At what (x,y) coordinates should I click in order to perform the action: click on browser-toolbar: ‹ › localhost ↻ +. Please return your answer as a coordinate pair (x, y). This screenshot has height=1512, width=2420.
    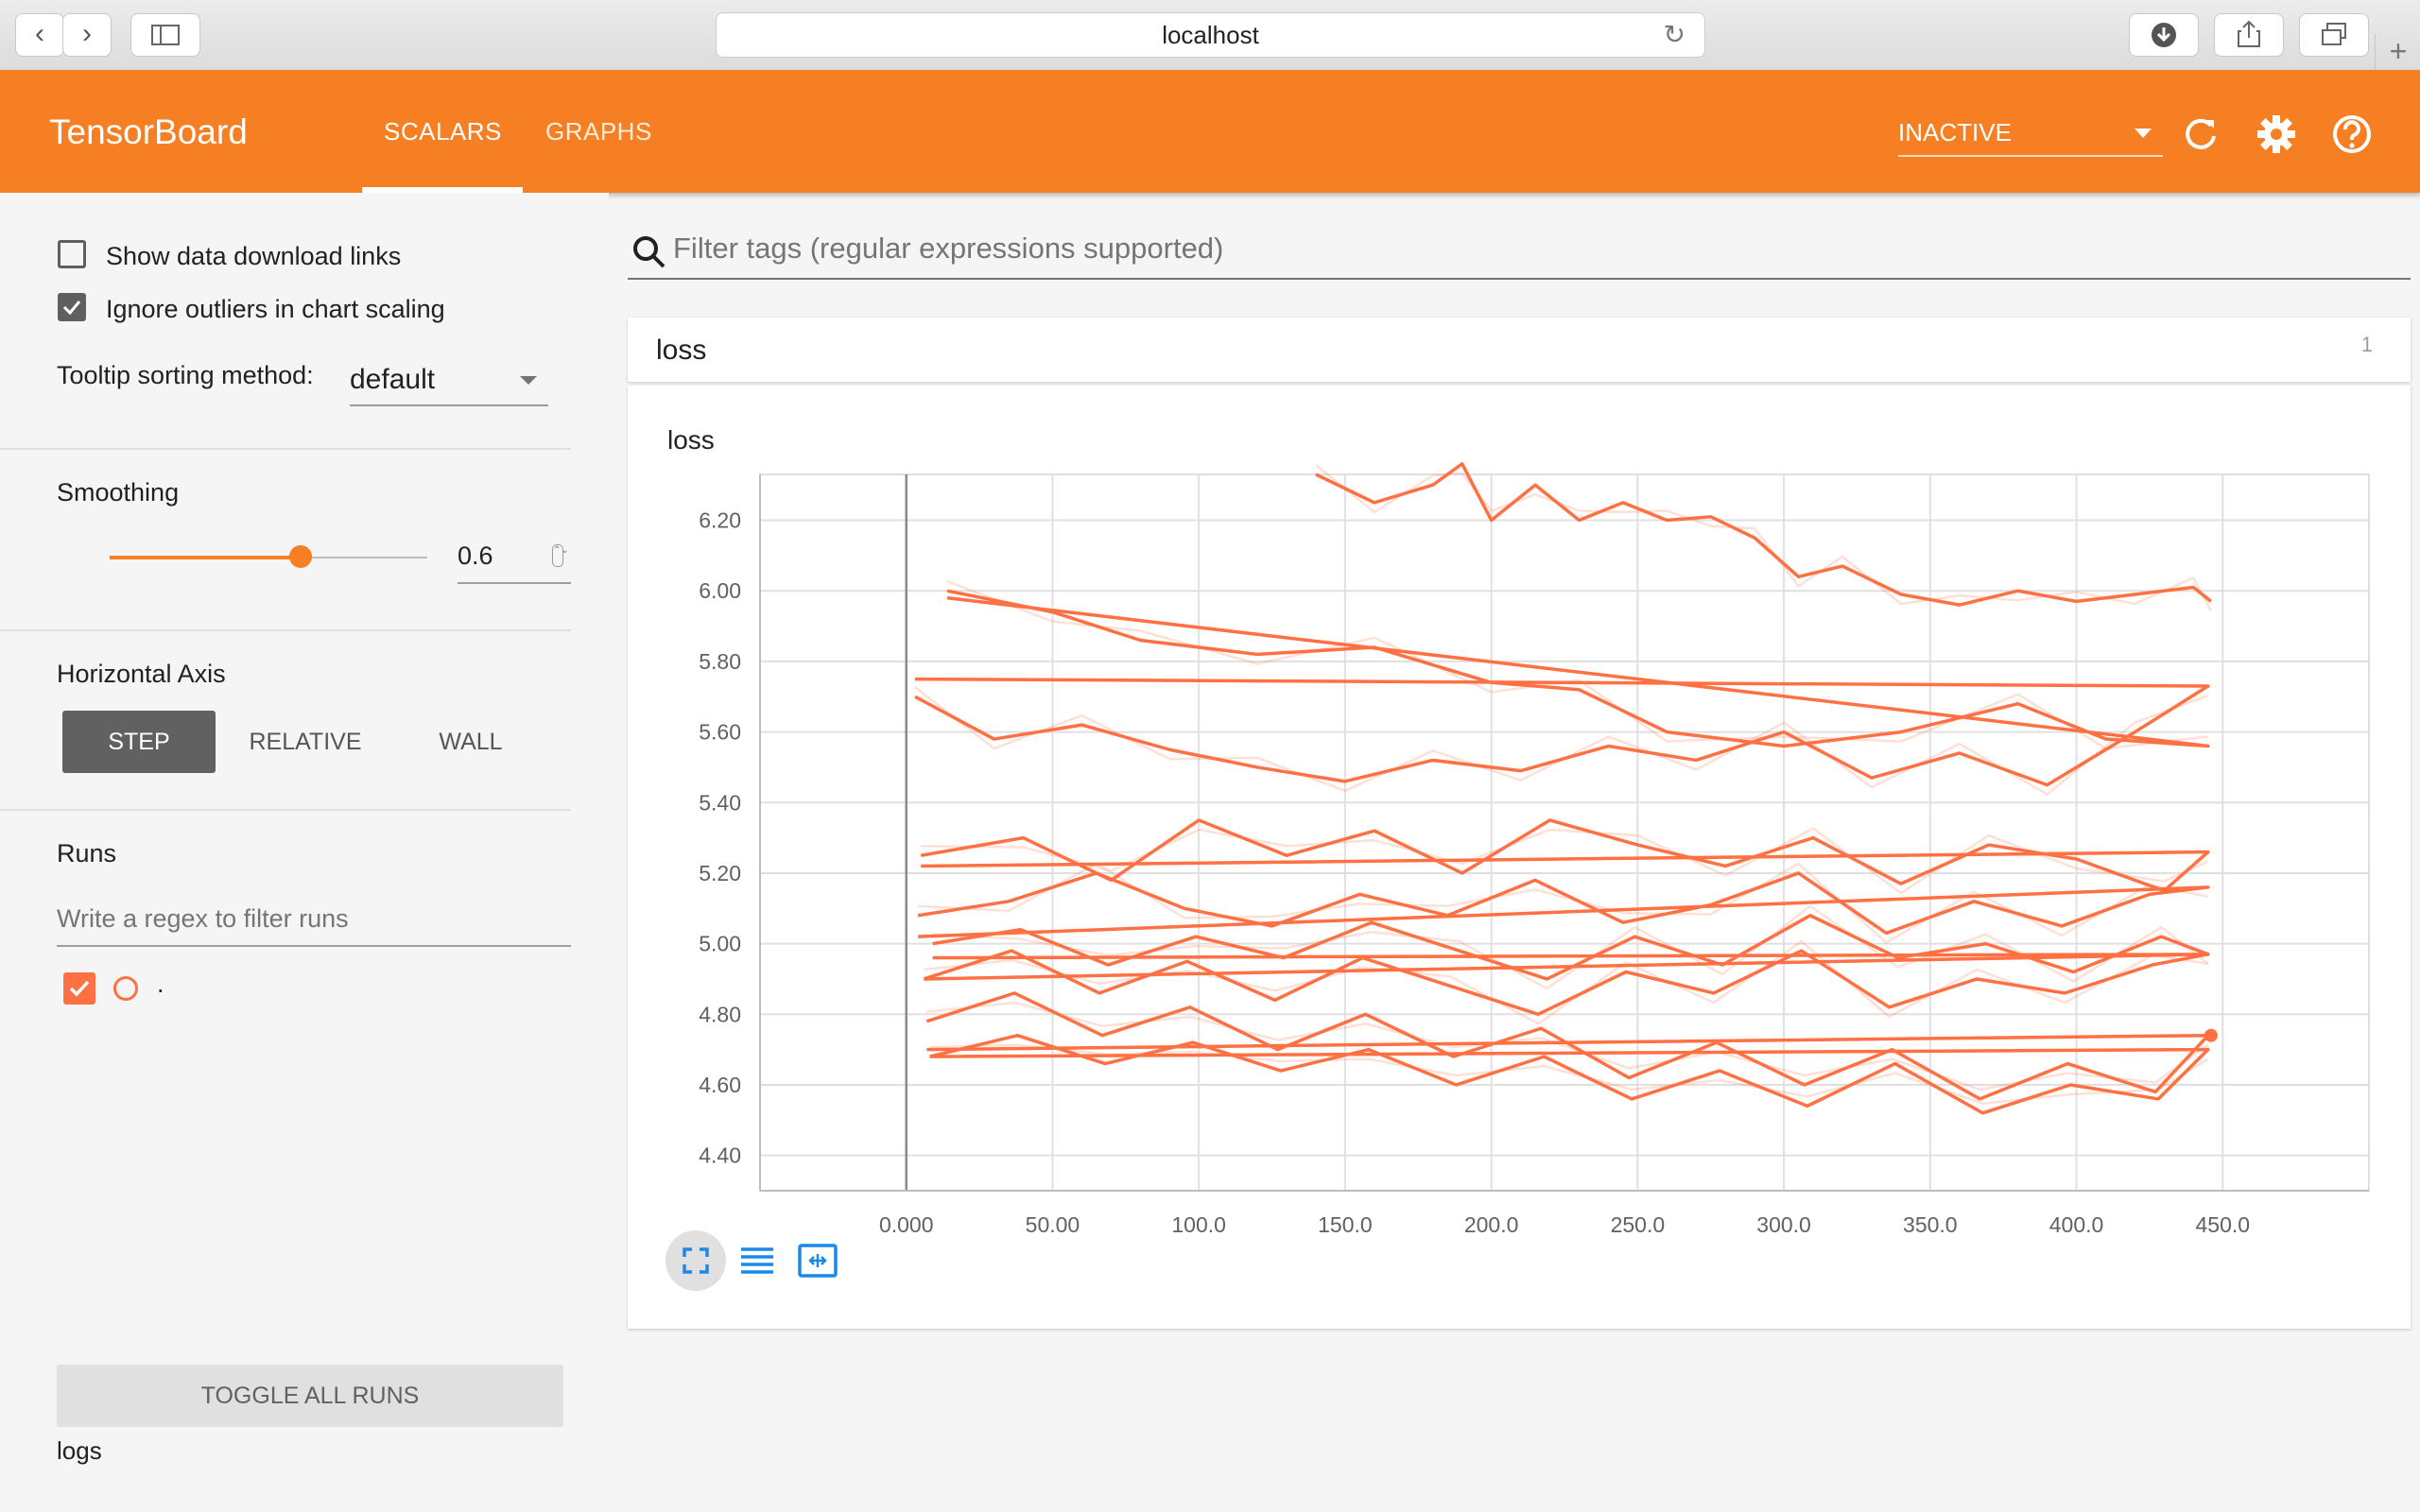
    Looking at the image, I should click on (1210, 35).